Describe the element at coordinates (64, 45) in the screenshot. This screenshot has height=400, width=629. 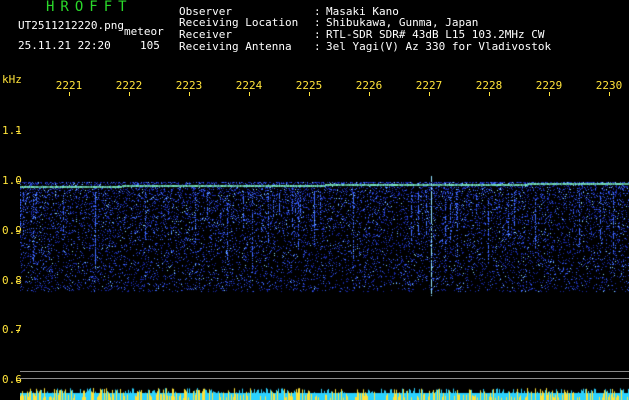
I see `datetime-label: 25.11.21 22:20` at that location.